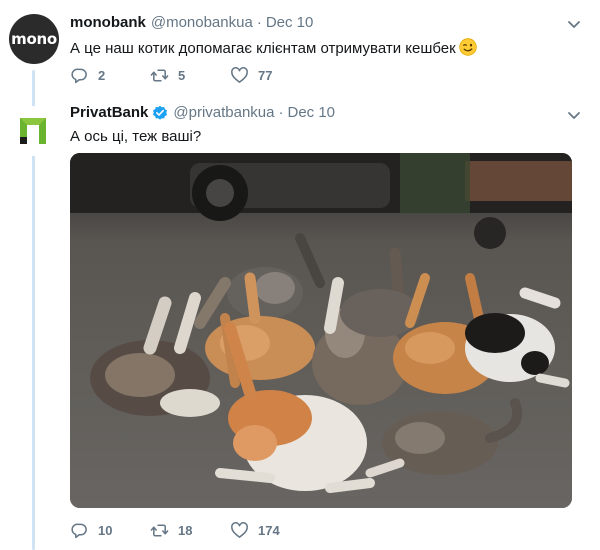 This screenshot has width=600, height=550. I want to click on like-button: 77, so click(251, 75).